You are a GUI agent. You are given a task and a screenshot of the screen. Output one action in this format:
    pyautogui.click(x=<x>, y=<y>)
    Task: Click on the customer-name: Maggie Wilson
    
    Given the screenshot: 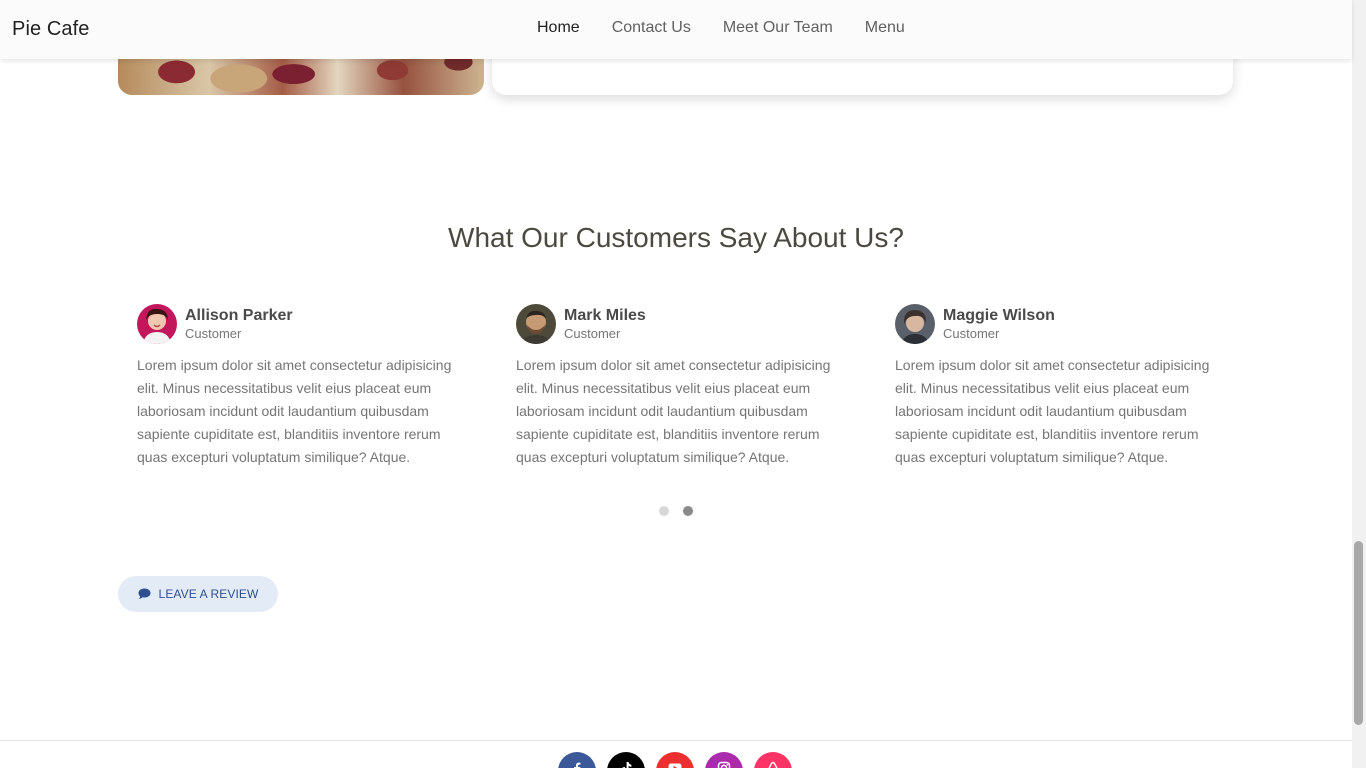 What is the action you would take?
    pyautogui.click(x=999, y=315)
    